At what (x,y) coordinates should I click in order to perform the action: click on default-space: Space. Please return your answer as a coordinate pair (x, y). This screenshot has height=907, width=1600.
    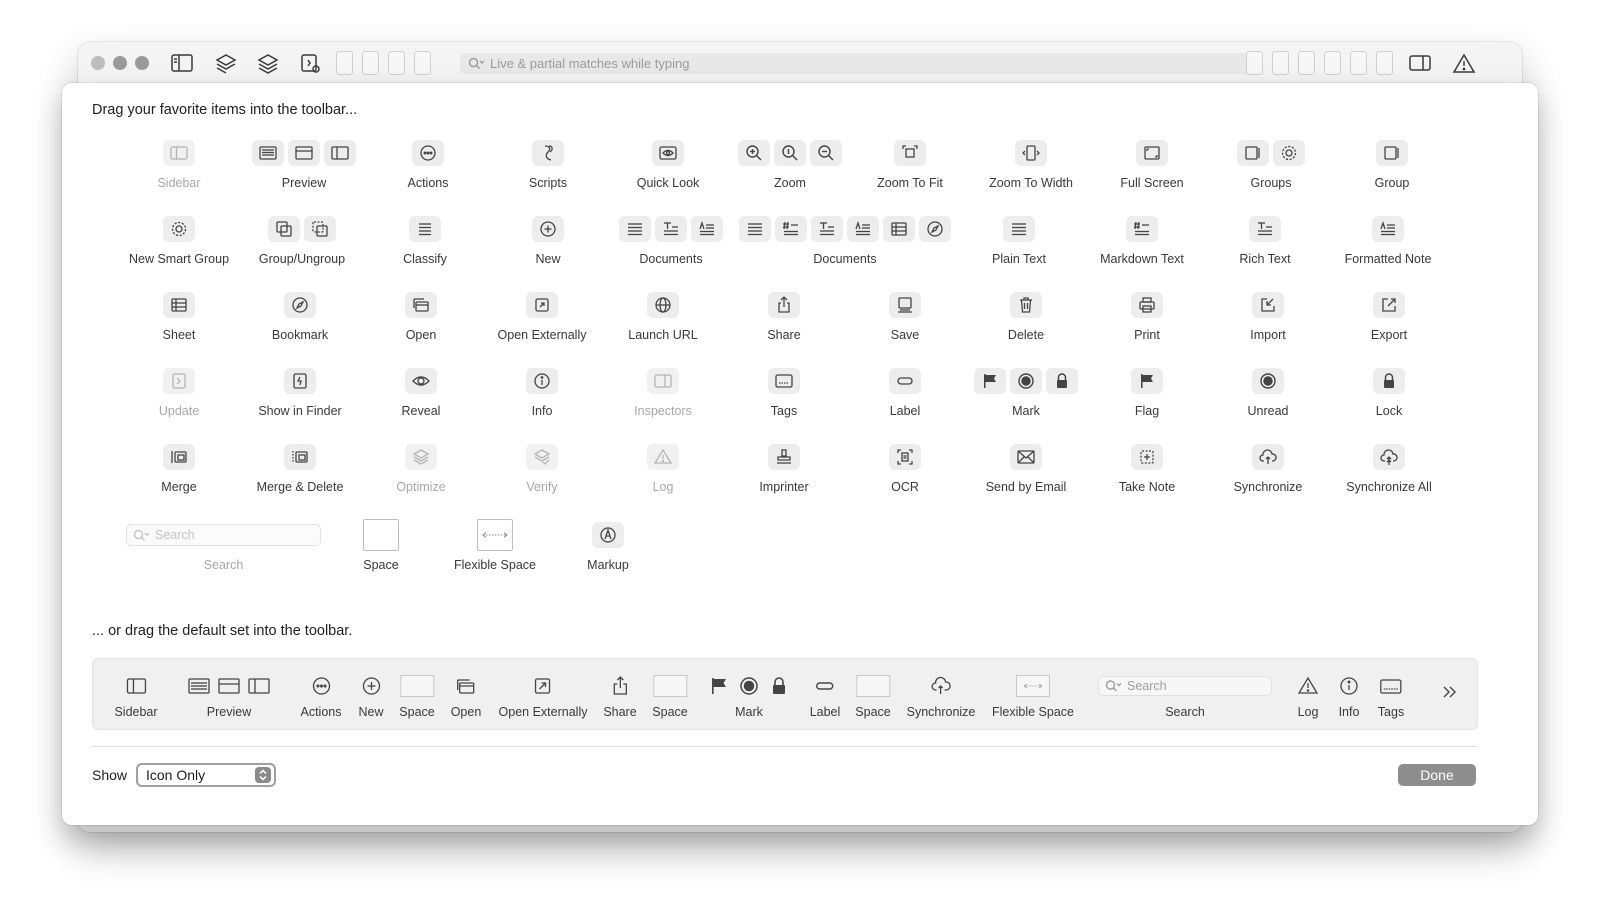
    Looking at the image, I should click on (417, 696).